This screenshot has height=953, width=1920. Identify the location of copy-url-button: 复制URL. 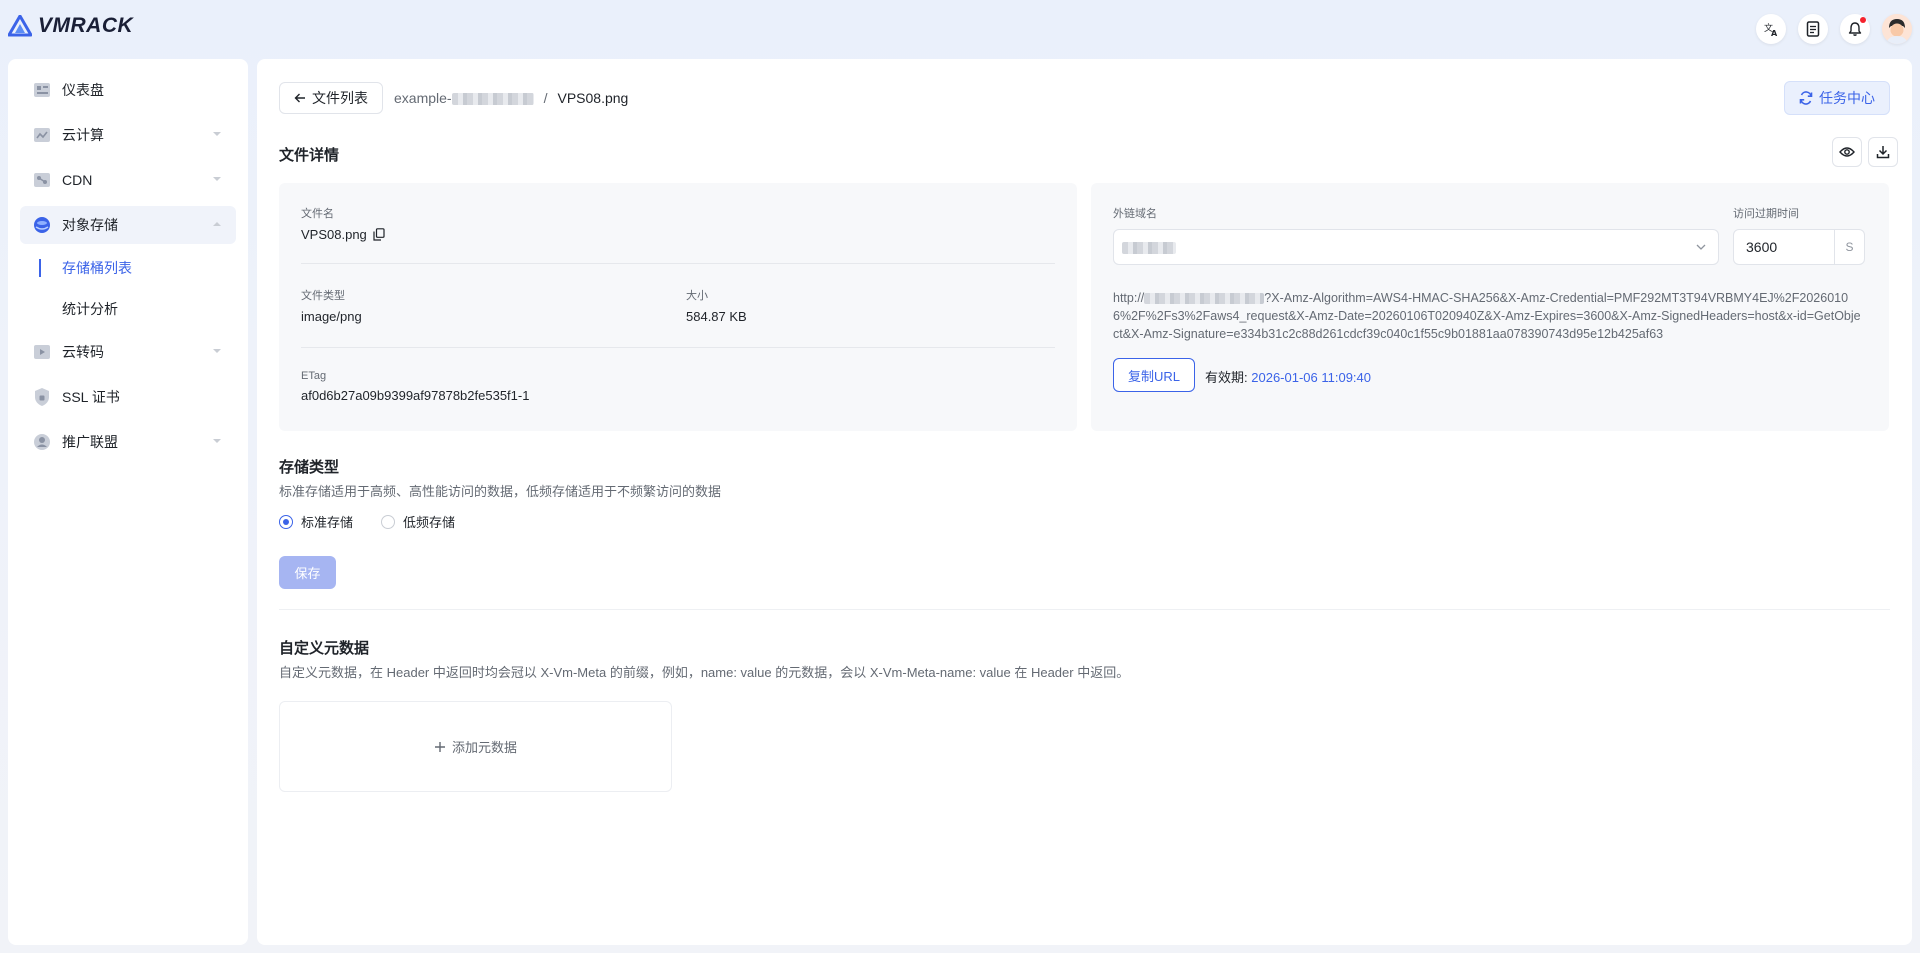
(1154, 375).